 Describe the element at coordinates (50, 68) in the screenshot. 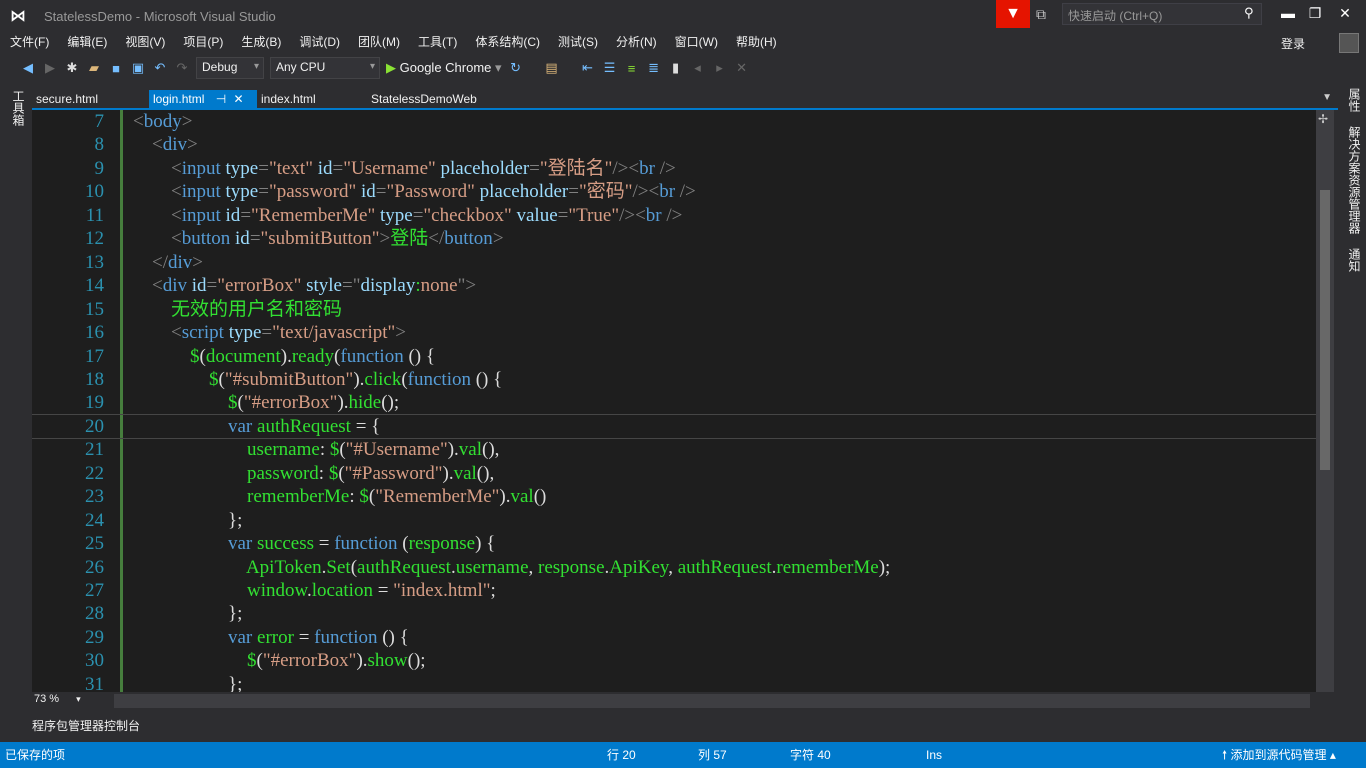

I see `forward-icon: ▶` at that location.